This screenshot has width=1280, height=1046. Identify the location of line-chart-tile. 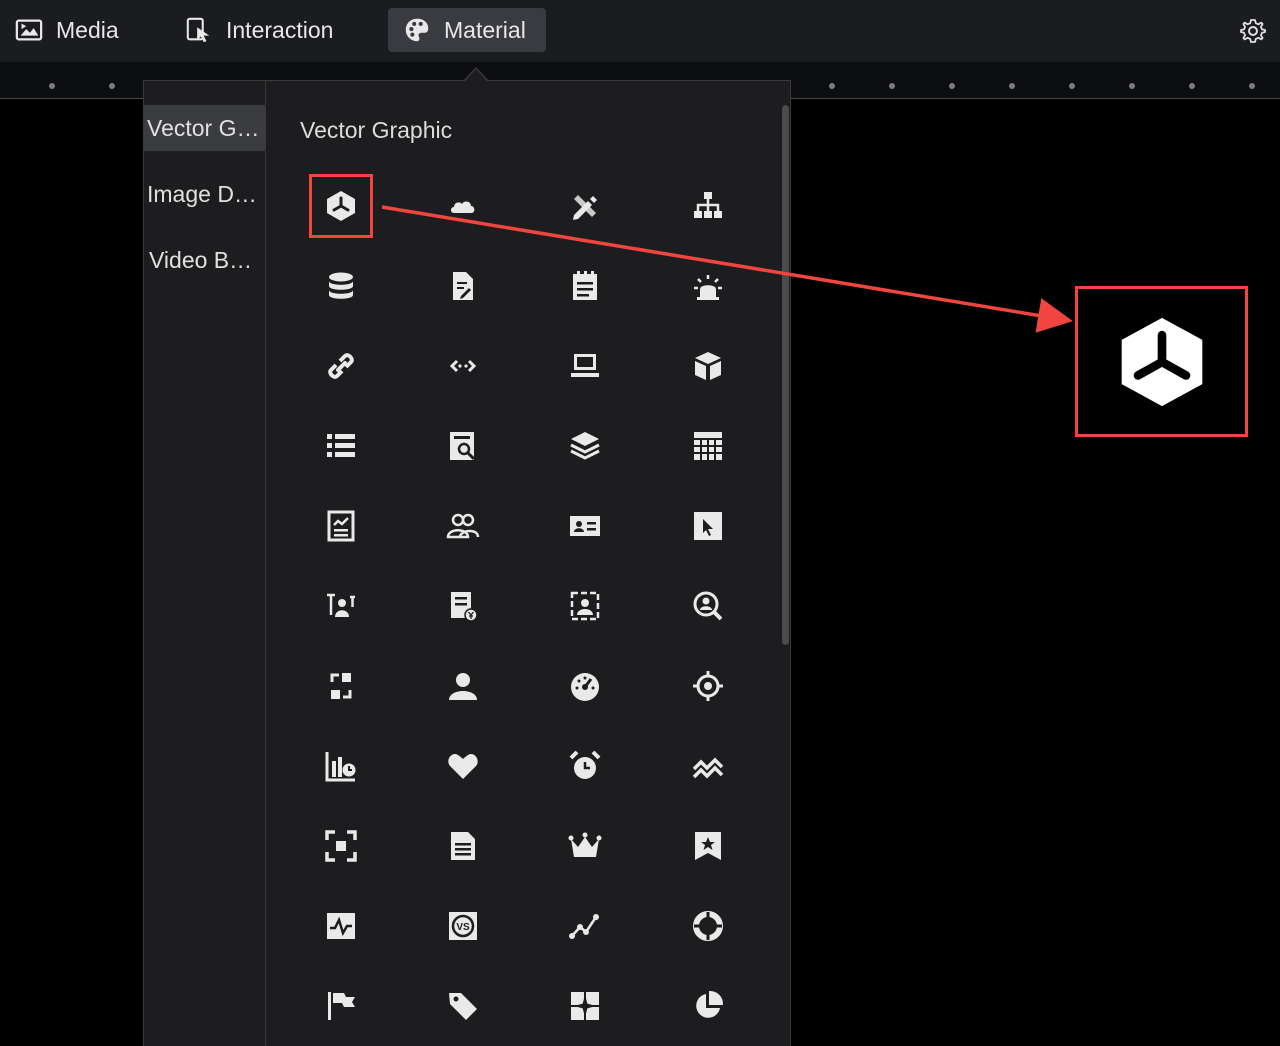
(585, 926).